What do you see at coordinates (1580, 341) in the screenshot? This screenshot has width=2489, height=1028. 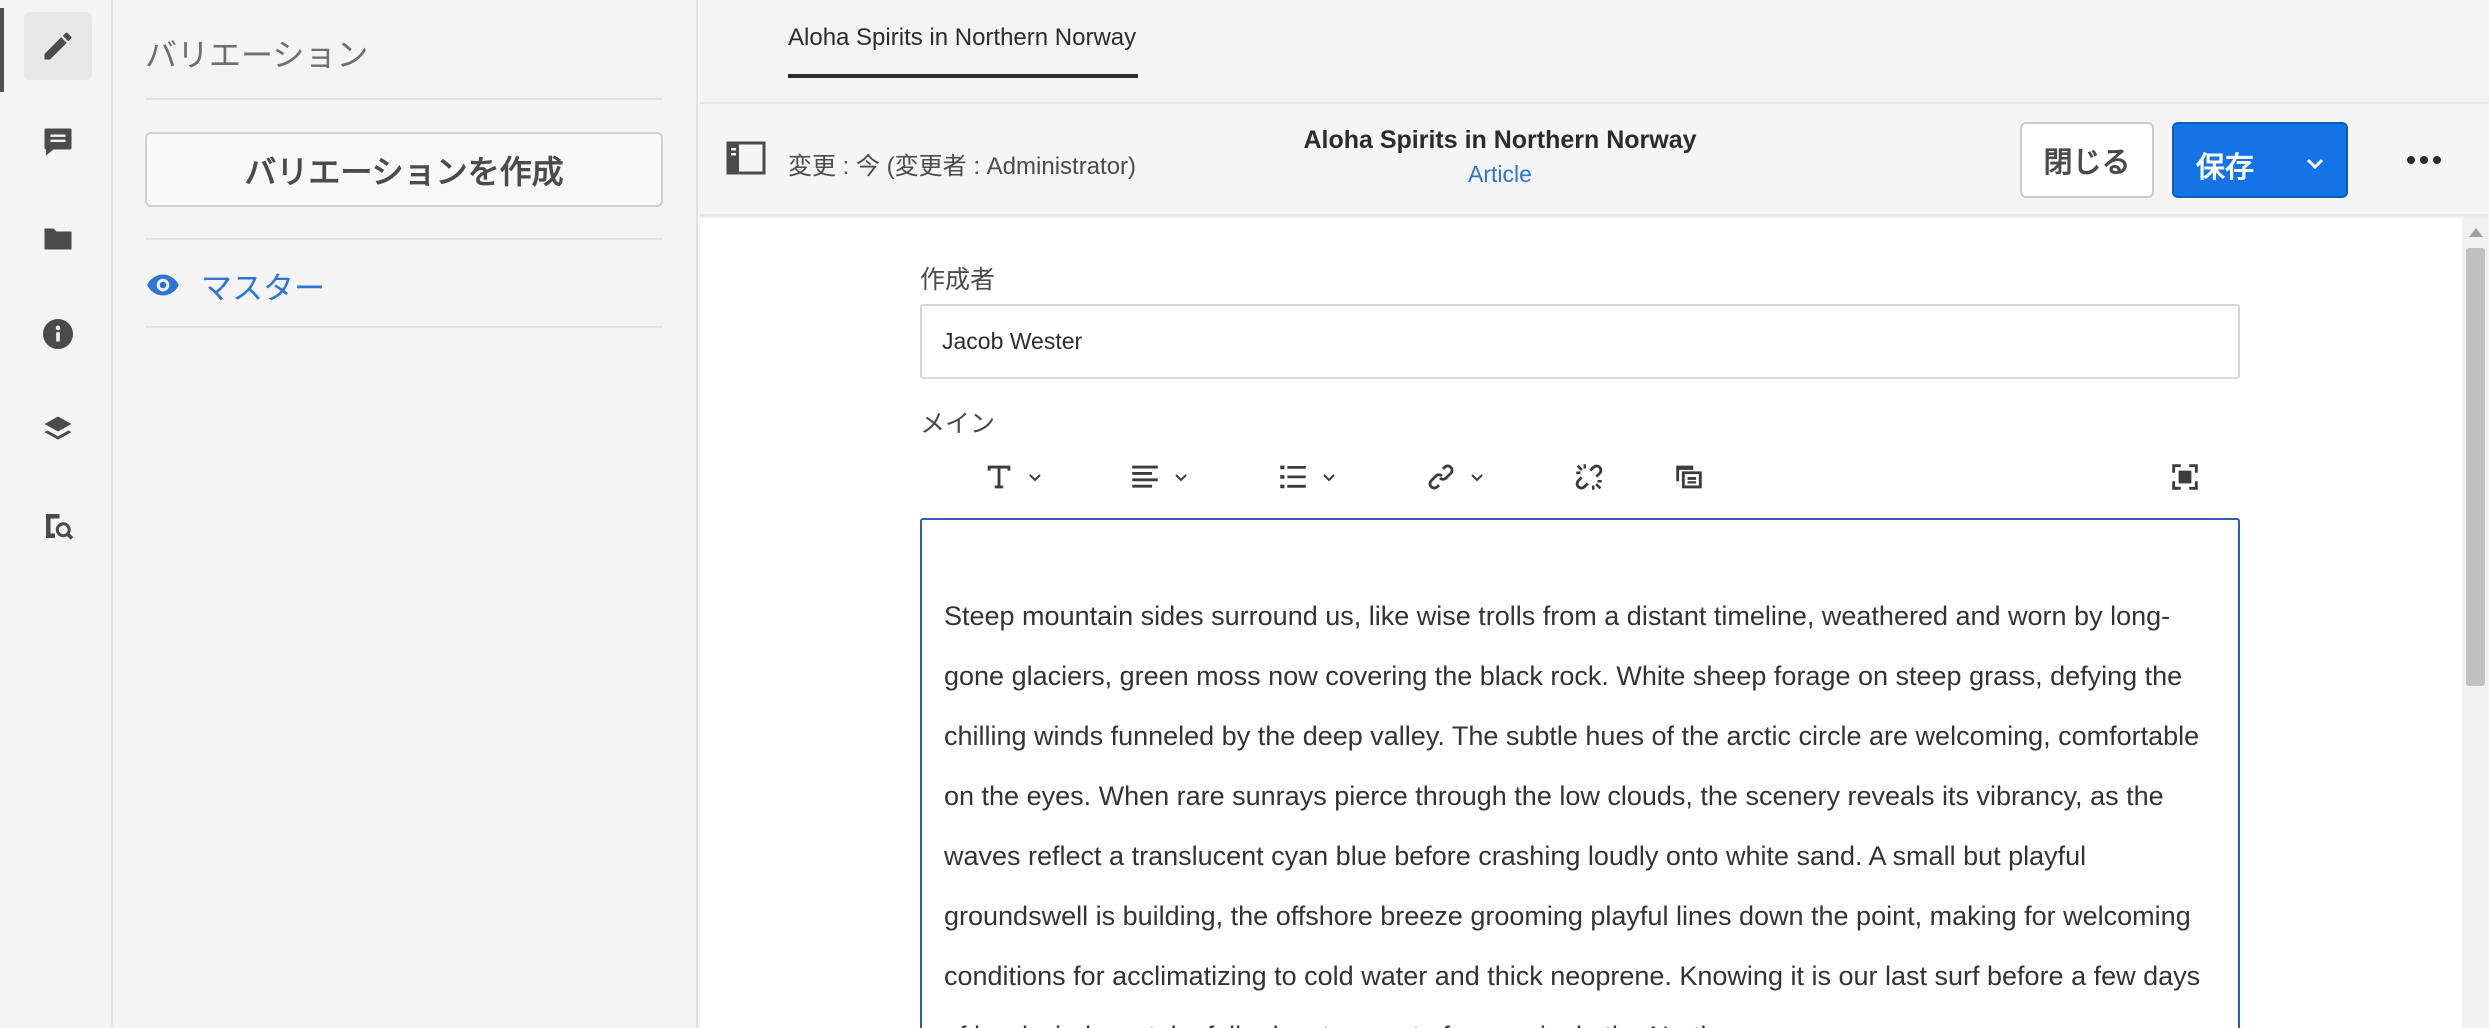 I see `author-input` at bounding box center [1580, 341].